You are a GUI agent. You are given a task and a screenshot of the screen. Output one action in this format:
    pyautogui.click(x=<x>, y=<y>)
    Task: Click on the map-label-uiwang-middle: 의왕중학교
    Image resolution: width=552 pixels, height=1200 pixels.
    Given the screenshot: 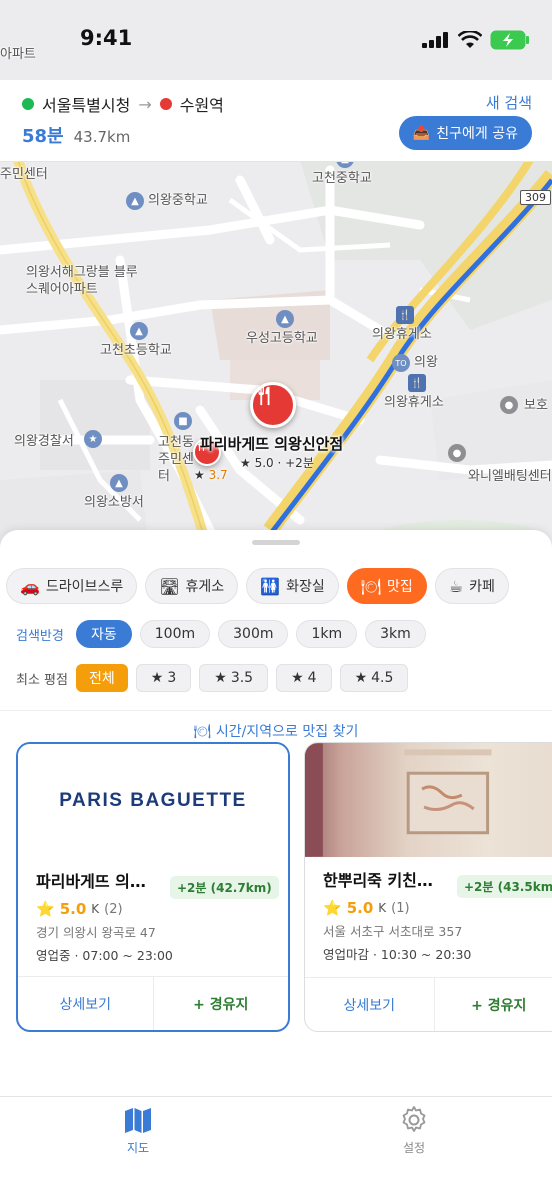 What is the action you would take?
    pyautogui.click(x=178, y=200)
    